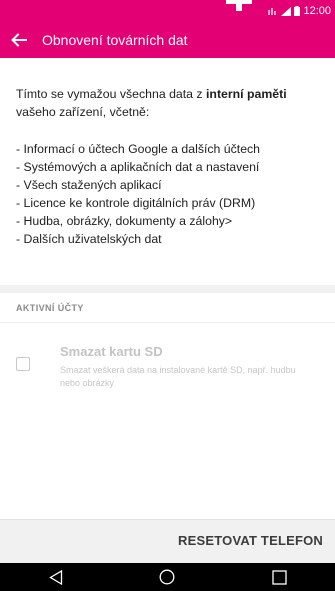  Describe the element at coordinates (272, 11) in the screenshot. I see `network-icon` at that location.